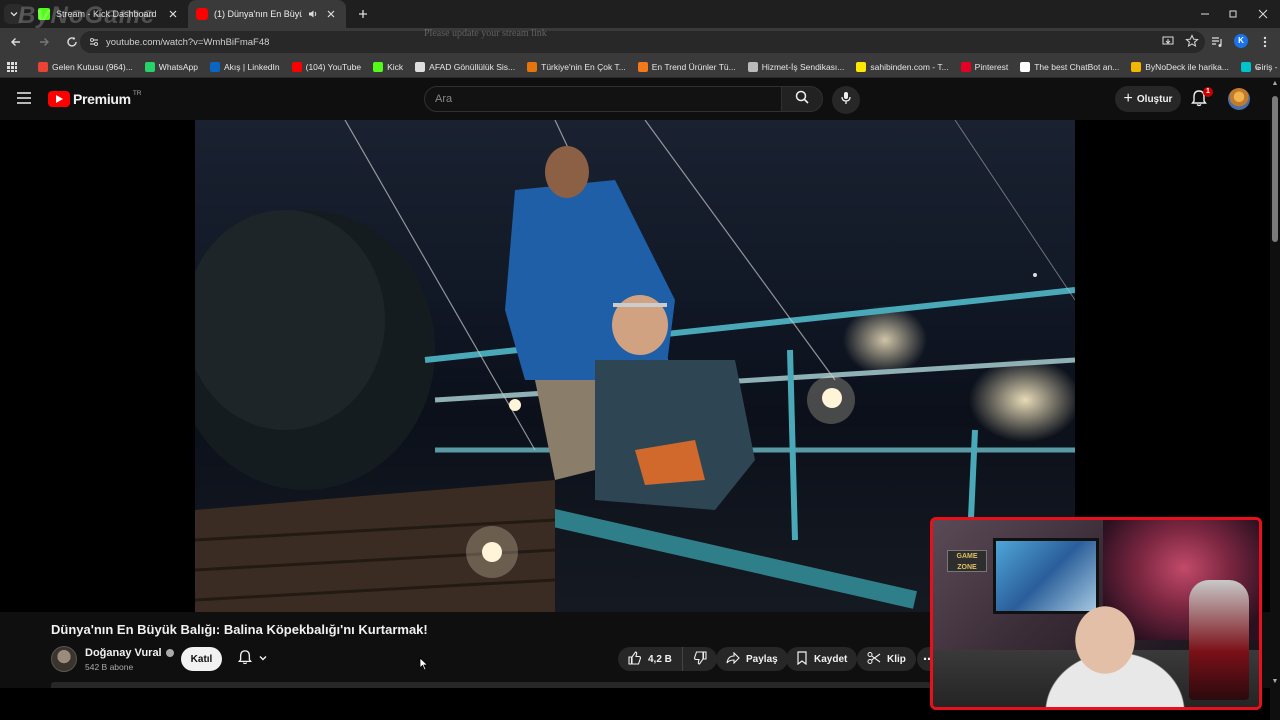 Image resolution: width=1280 pixels, height=720 pixels. I want to click on restore-button, so click(1233, 14).